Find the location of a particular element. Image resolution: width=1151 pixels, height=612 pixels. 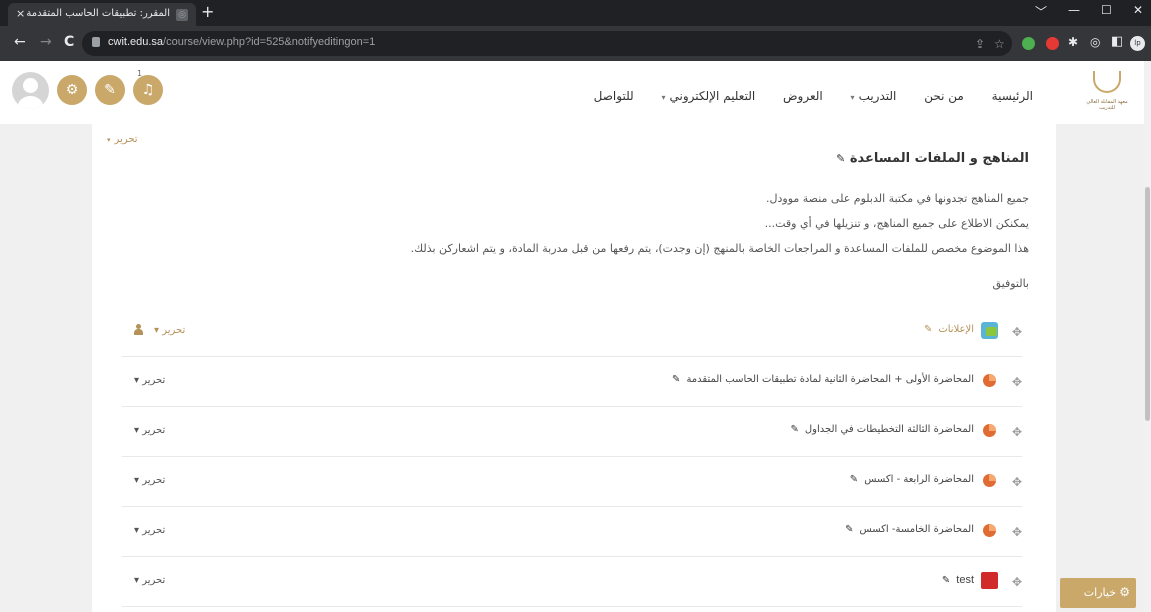

left-gutter is located at coordinates (46, 368).